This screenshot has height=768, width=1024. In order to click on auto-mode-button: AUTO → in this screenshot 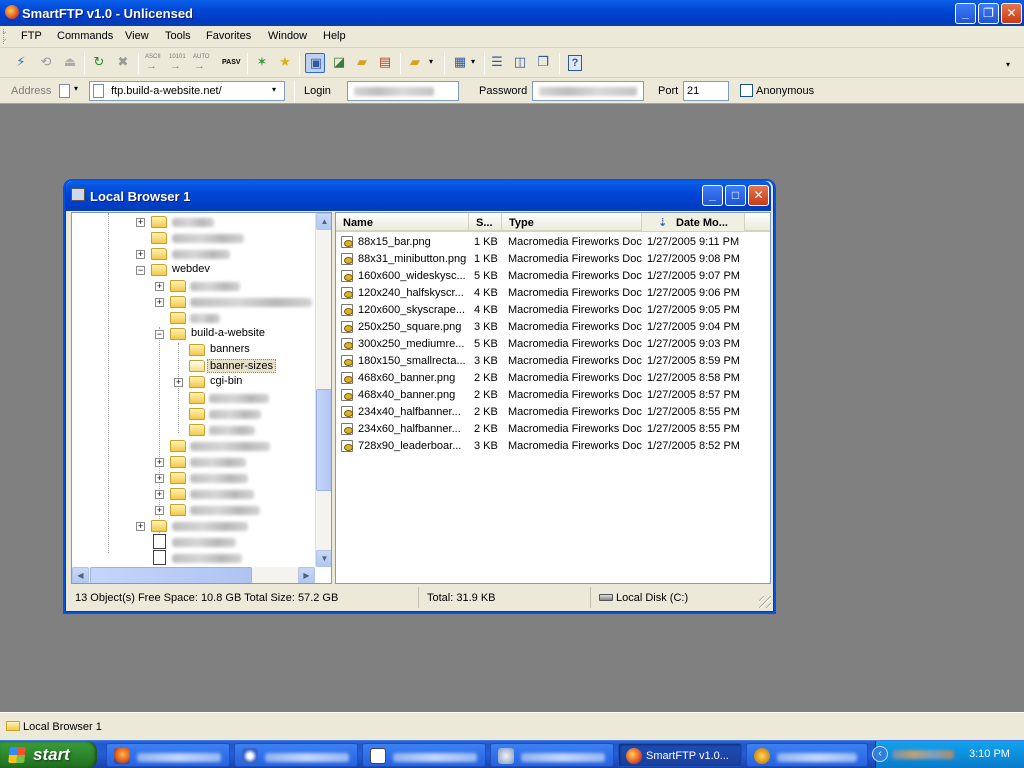, I will do `click(203, 63)`.